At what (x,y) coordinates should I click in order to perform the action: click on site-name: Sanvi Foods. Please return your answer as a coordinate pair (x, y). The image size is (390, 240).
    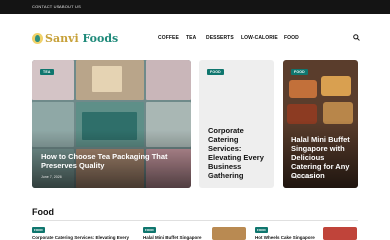
    Looking at the image, I should click on (82, 38).